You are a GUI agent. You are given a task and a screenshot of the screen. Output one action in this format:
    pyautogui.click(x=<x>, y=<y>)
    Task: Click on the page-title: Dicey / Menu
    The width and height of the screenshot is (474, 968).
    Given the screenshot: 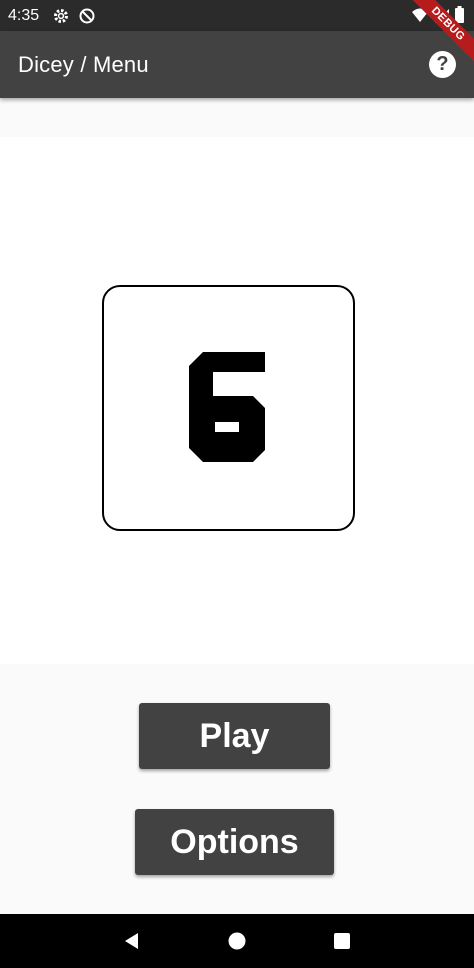 What is the action you would take?
    pyautogui.click(x=83, y=64)
    